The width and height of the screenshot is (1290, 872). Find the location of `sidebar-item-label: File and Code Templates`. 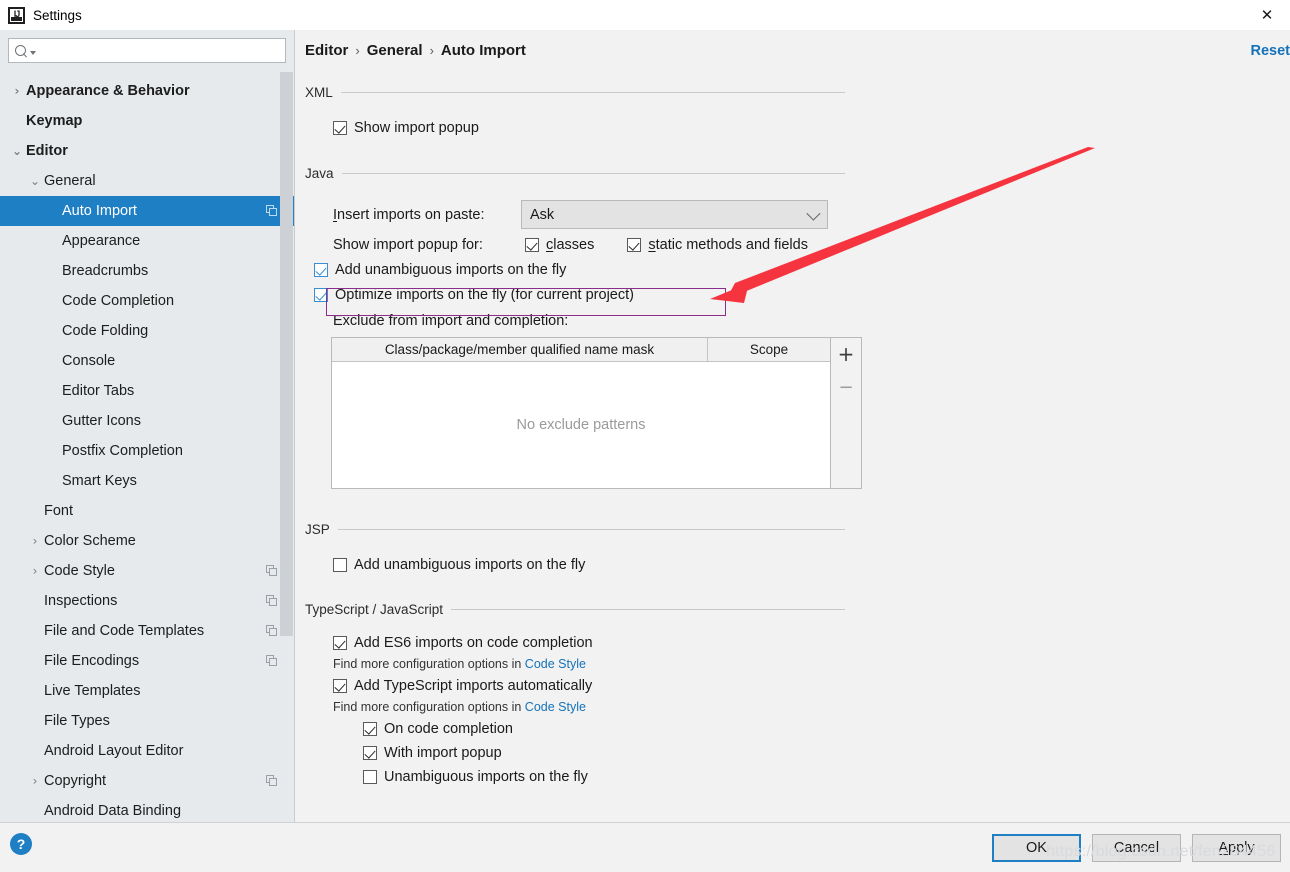

sidebar-item-label: File and Code Templates is located at coordinates (124, 631).